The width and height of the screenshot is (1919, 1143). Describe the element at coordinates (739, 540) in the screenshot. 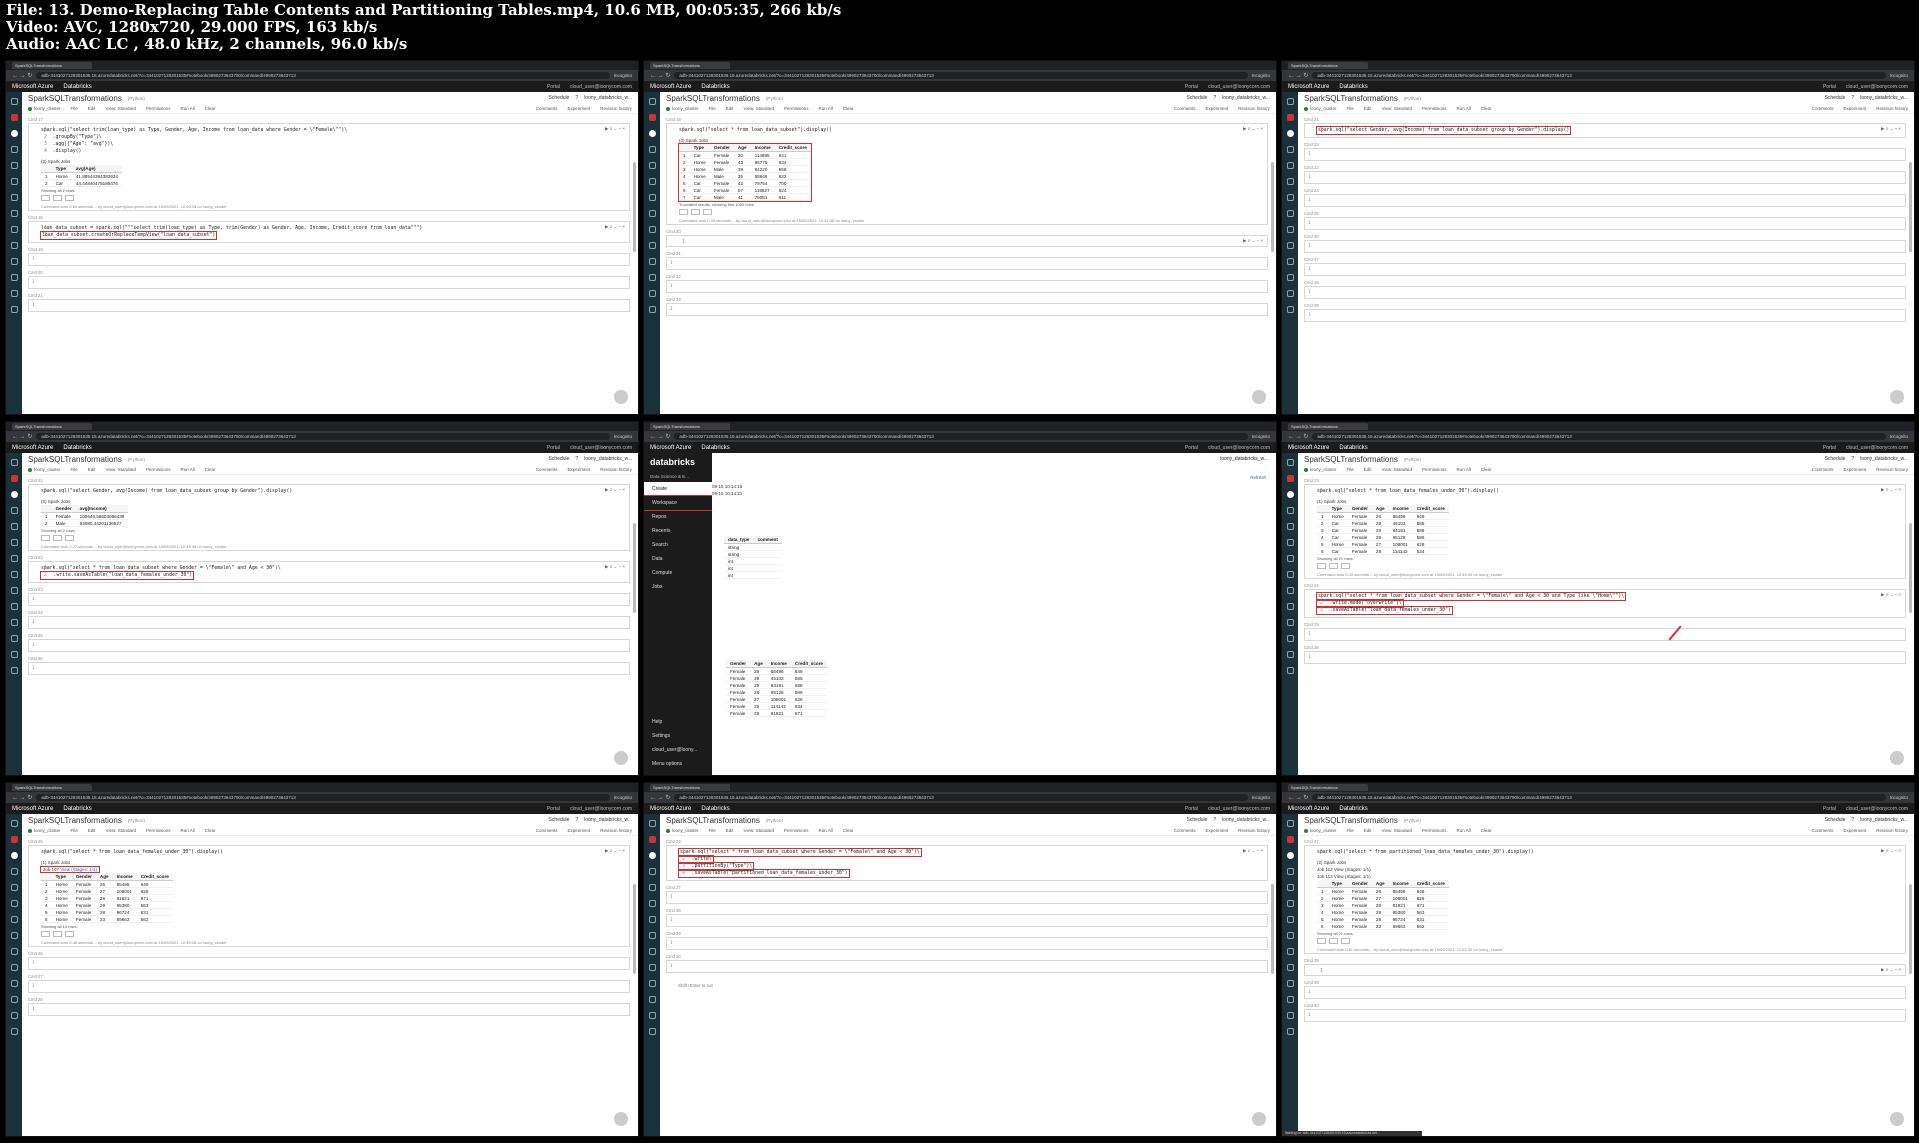

I see `column-header: data_type` at that location.